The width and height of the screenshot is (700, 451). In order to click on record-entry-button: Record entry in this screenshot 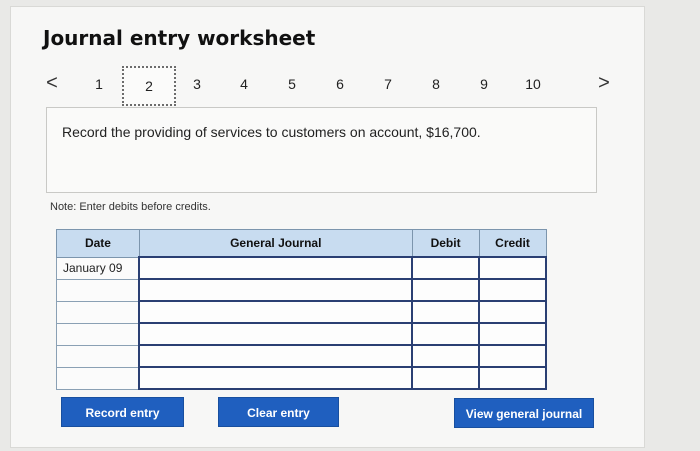, I will do `click(122, 412)`.